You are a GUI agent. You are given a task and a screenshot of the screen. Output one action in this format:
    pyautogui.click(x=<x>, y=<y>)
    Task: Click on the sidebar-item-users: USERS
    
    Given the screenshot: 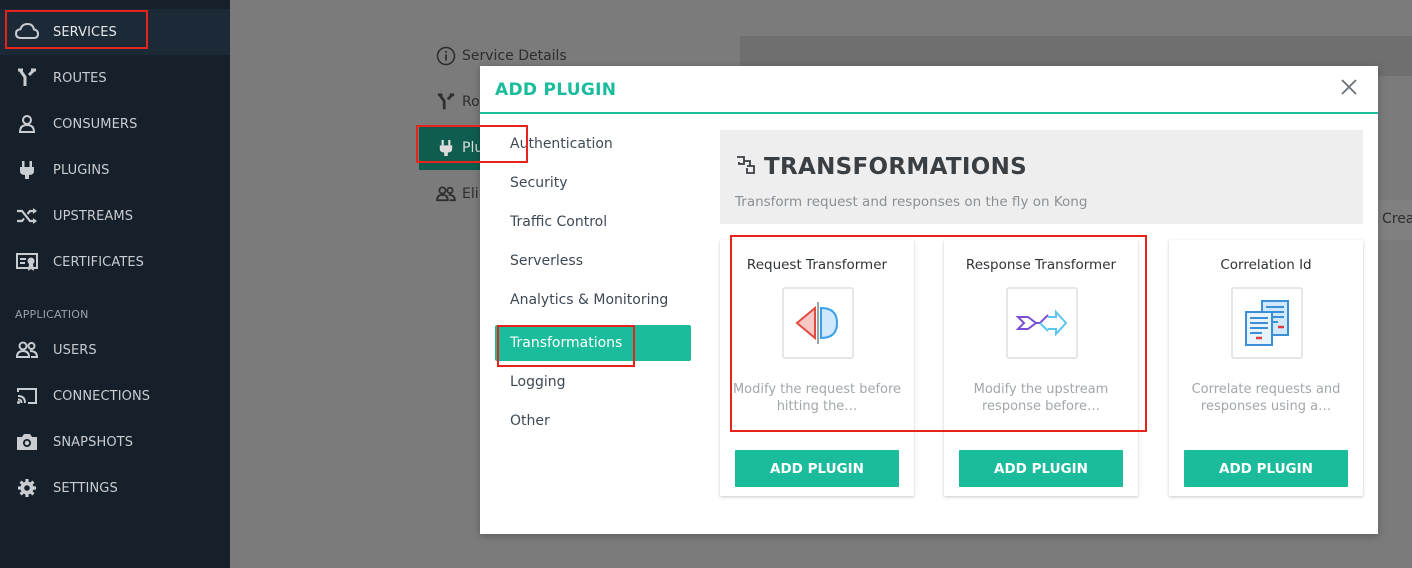 What is the action you would take?
    pyautogui.click(x=115, y=350)
    